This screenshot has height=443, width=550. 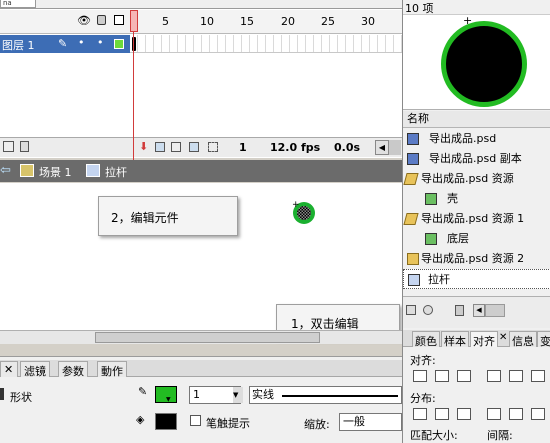 I want to click on stroke-style-select: 实线, so click(x=325, y=395).